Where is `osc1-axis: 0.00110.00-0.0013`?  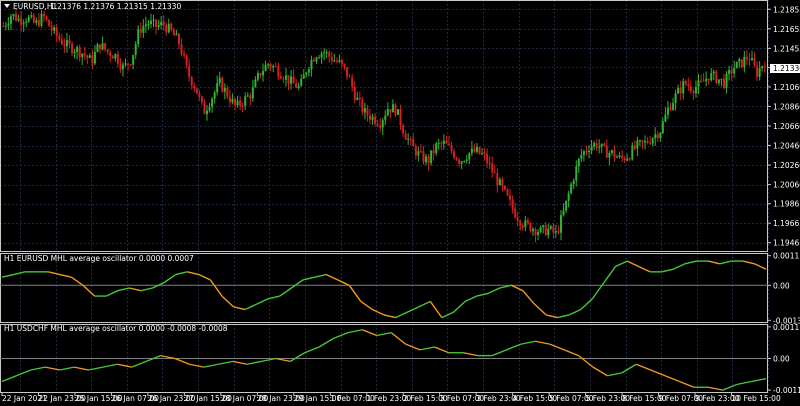 osc1-axis: 0.00110.00-0.0013 is located at coordinates (784, 288).